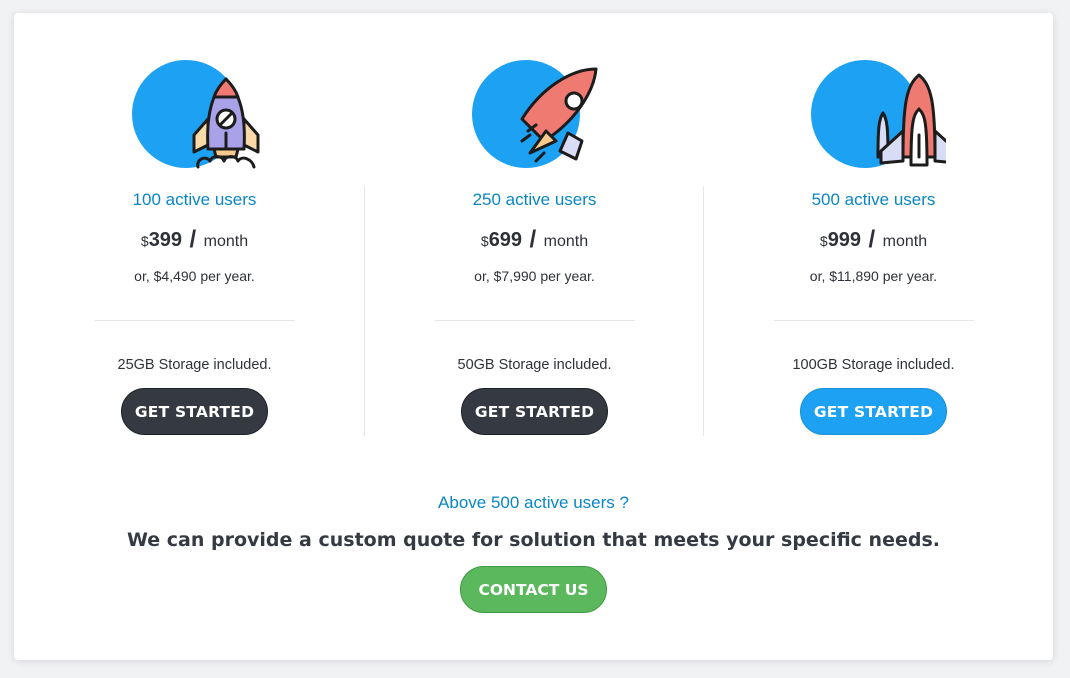 The width and height of the screenshot is (1070, 678). I want to click on space-shuttle-icon, so click(878, 114).